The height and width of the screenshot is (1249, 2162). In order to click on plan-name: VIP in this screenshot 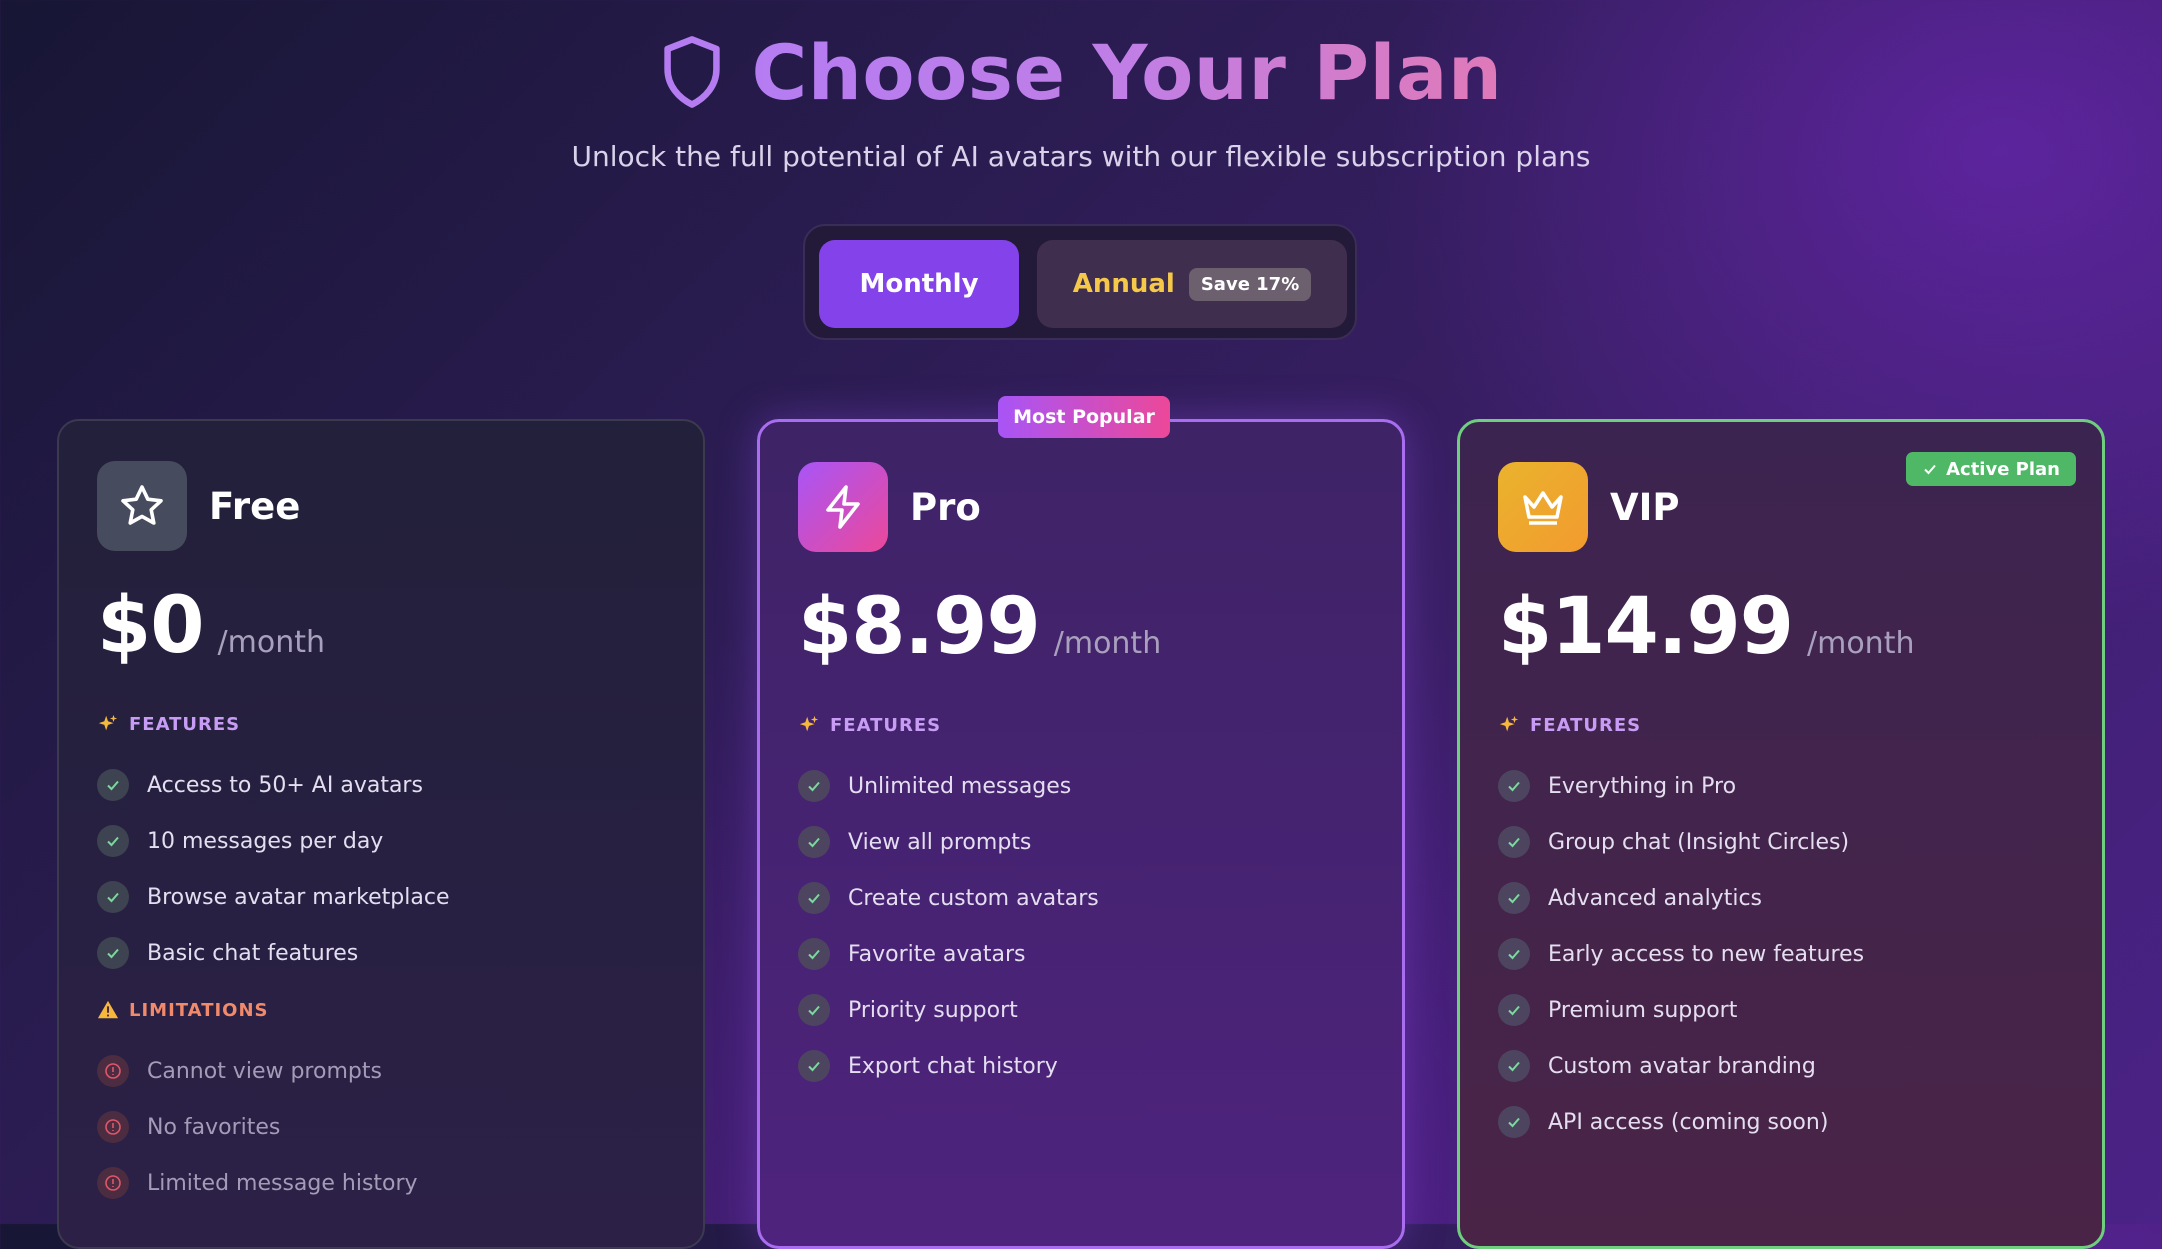, I will do `click(1645, 507)`.